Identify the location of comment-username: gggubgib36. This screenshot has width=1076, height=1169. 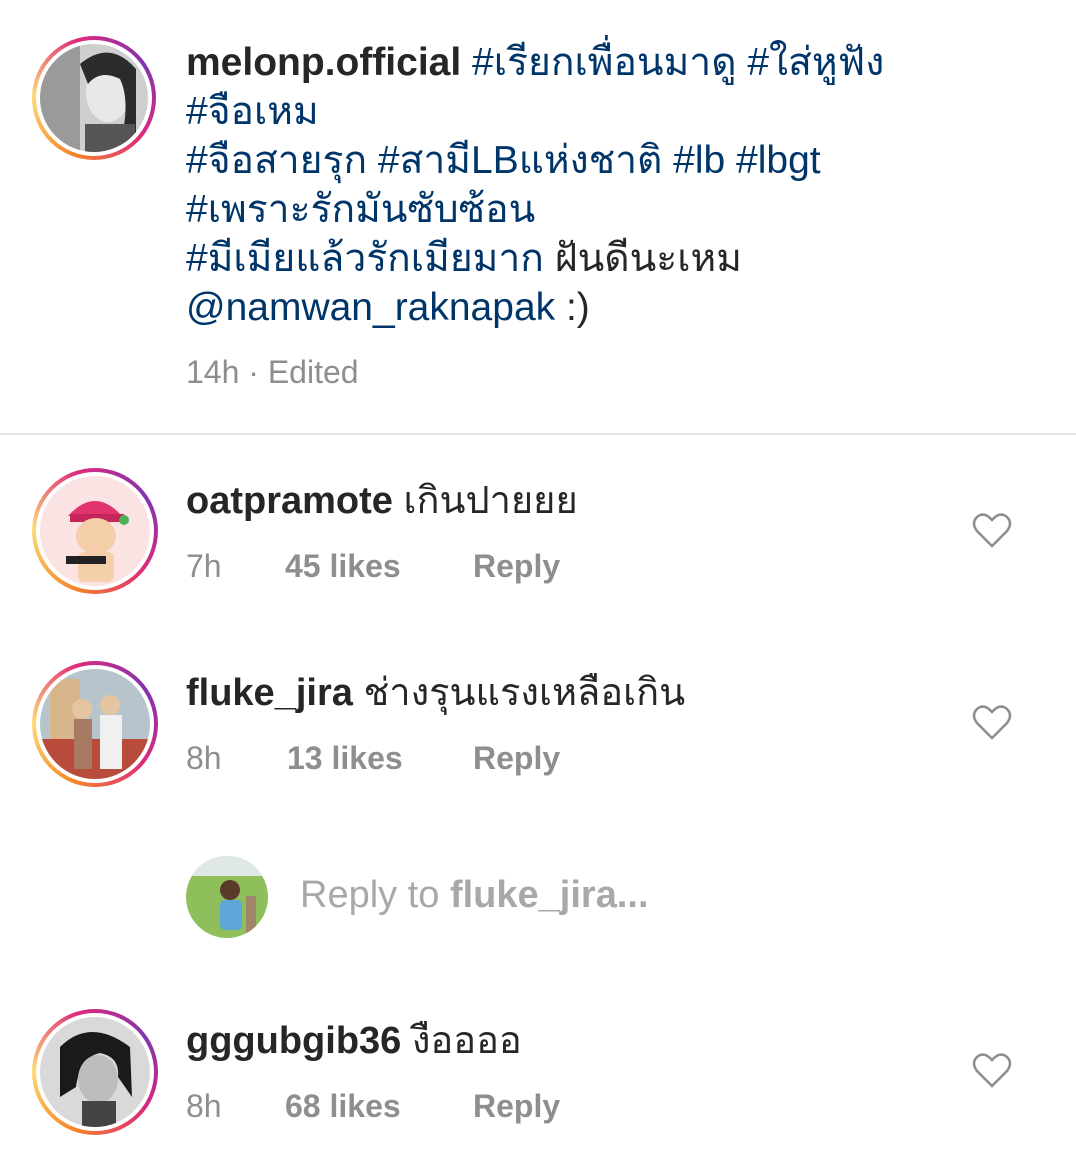
(293, 1041).